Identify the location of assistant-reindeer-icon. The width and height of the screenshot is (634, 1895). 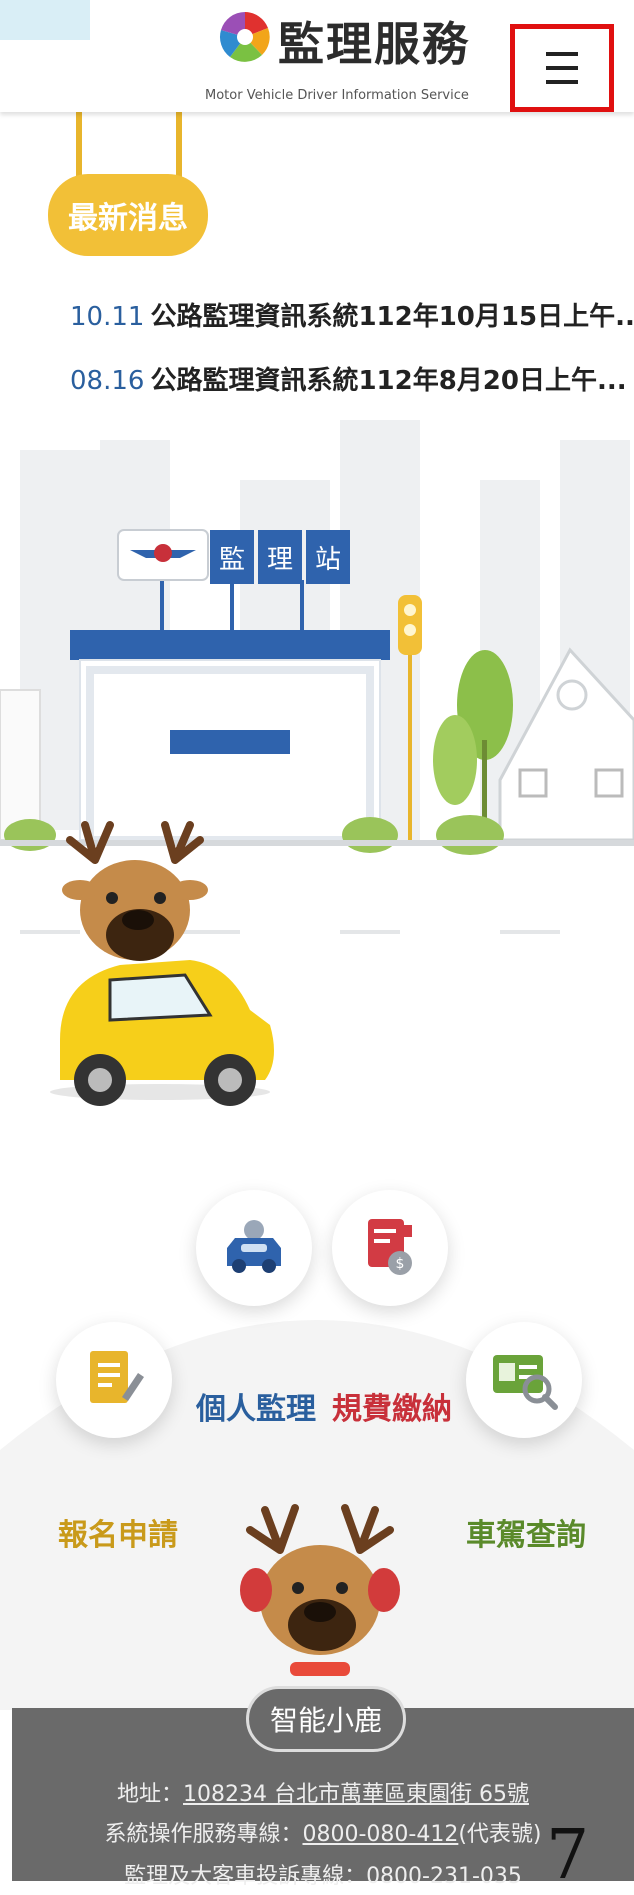
(320, 1590).